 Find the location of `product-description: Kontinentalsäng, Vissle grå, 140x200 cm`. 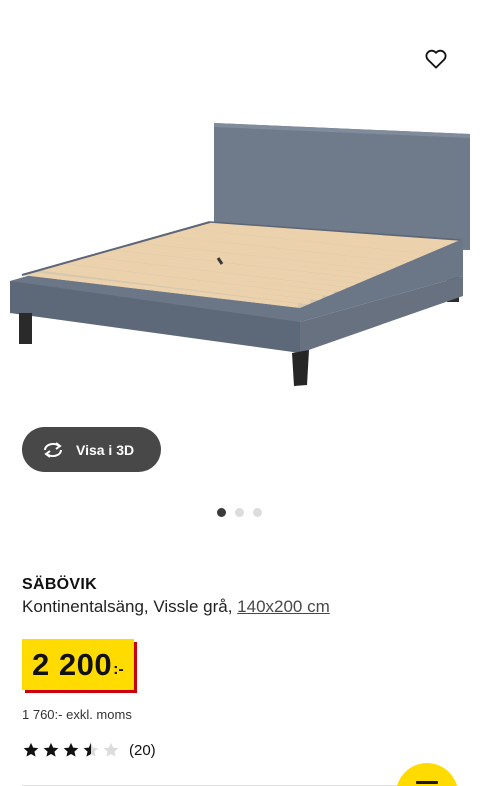

product-description: Kontinentalsäng, Vissle grå, 140x200 cm is located at coordinates (242, 607).